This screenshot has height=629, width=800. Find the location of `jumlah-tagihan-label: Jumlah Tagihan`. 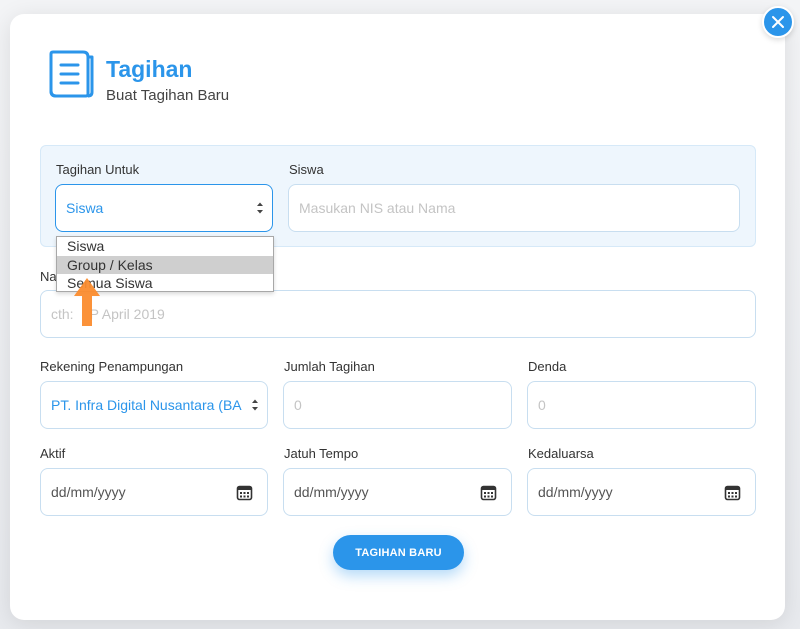

jumlah-tagihan-label: Jumlah Tagihan is located at coordinates (329, 366).